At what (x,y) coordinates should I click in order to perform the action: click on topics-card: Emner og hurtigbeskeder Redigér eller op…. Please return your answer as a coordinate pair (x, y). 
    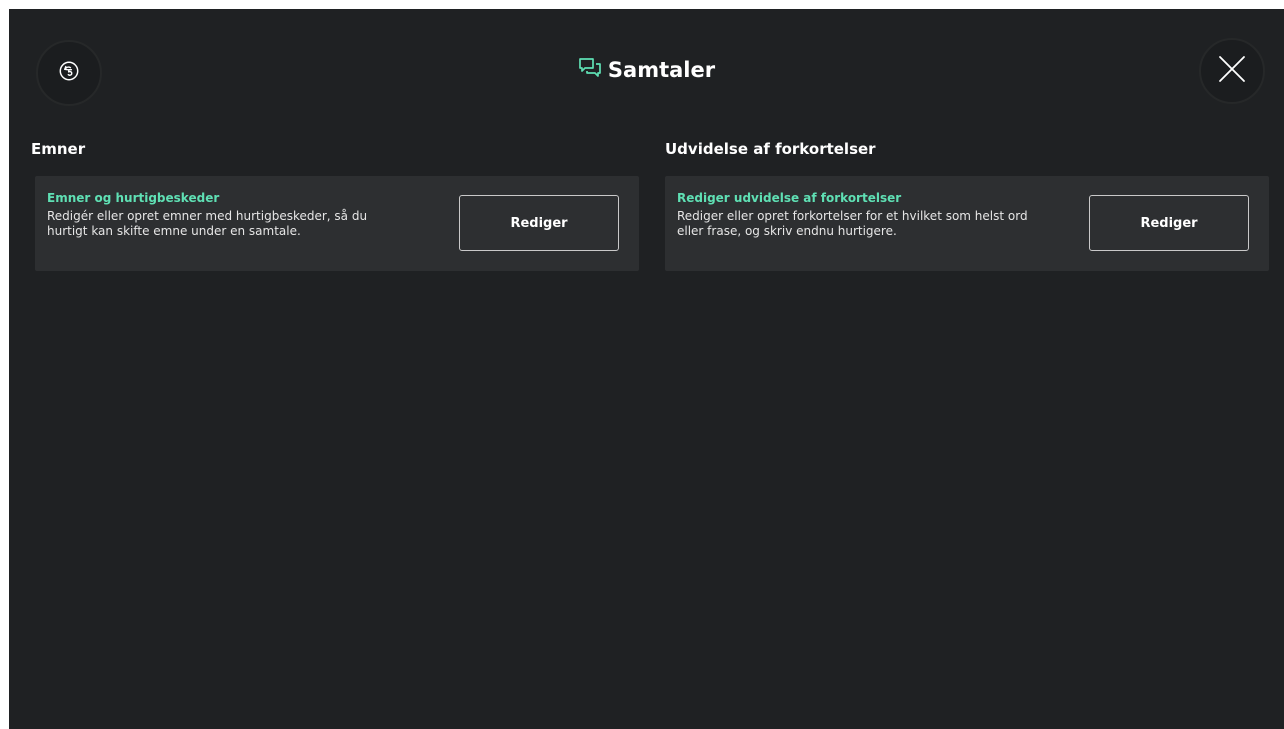
    Looking at the image, I should click on (337, 223).